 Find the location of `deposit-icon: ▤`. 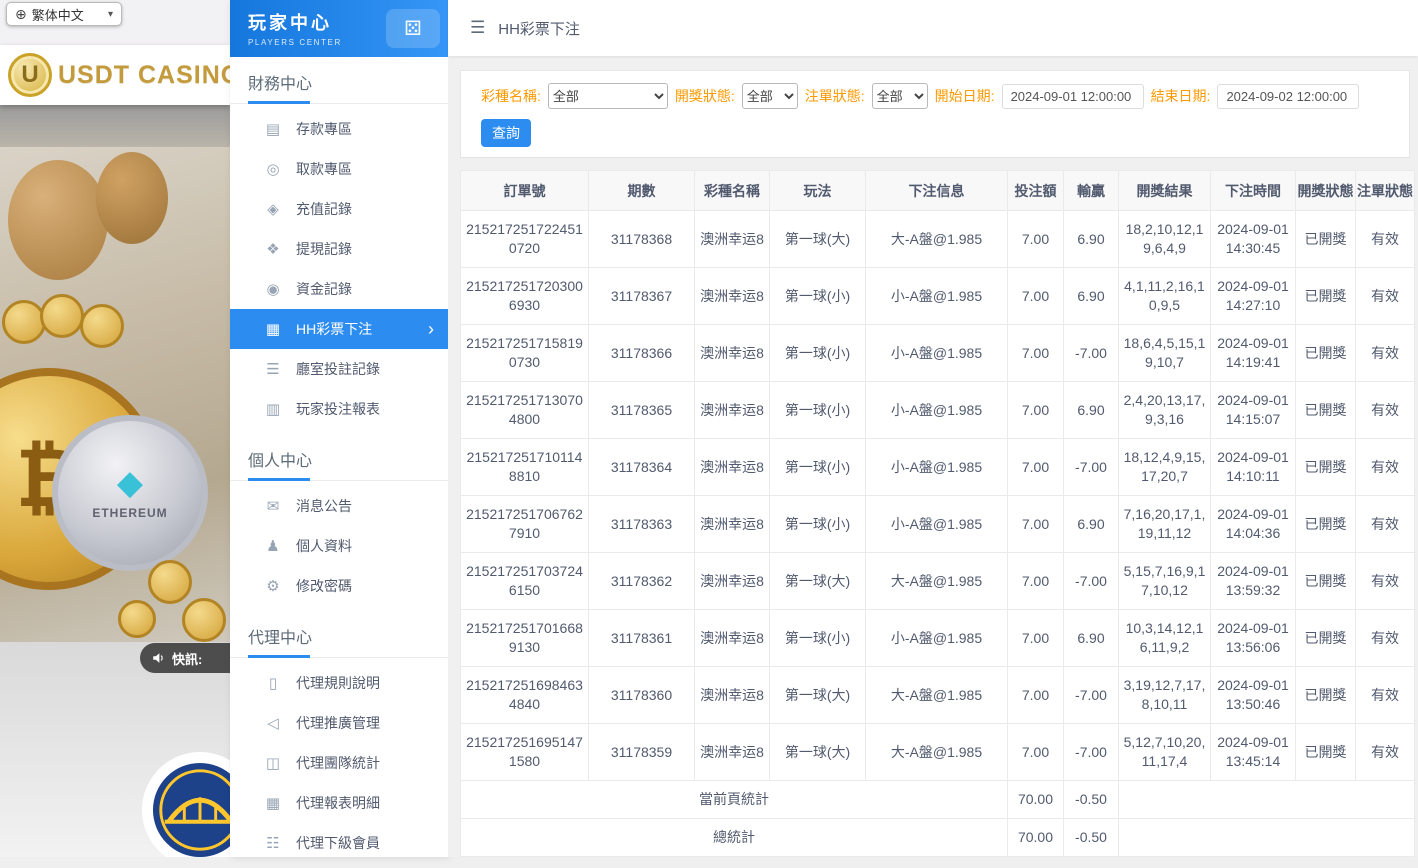

deposit-icon: ▤ is located at coordinates (273, 129).